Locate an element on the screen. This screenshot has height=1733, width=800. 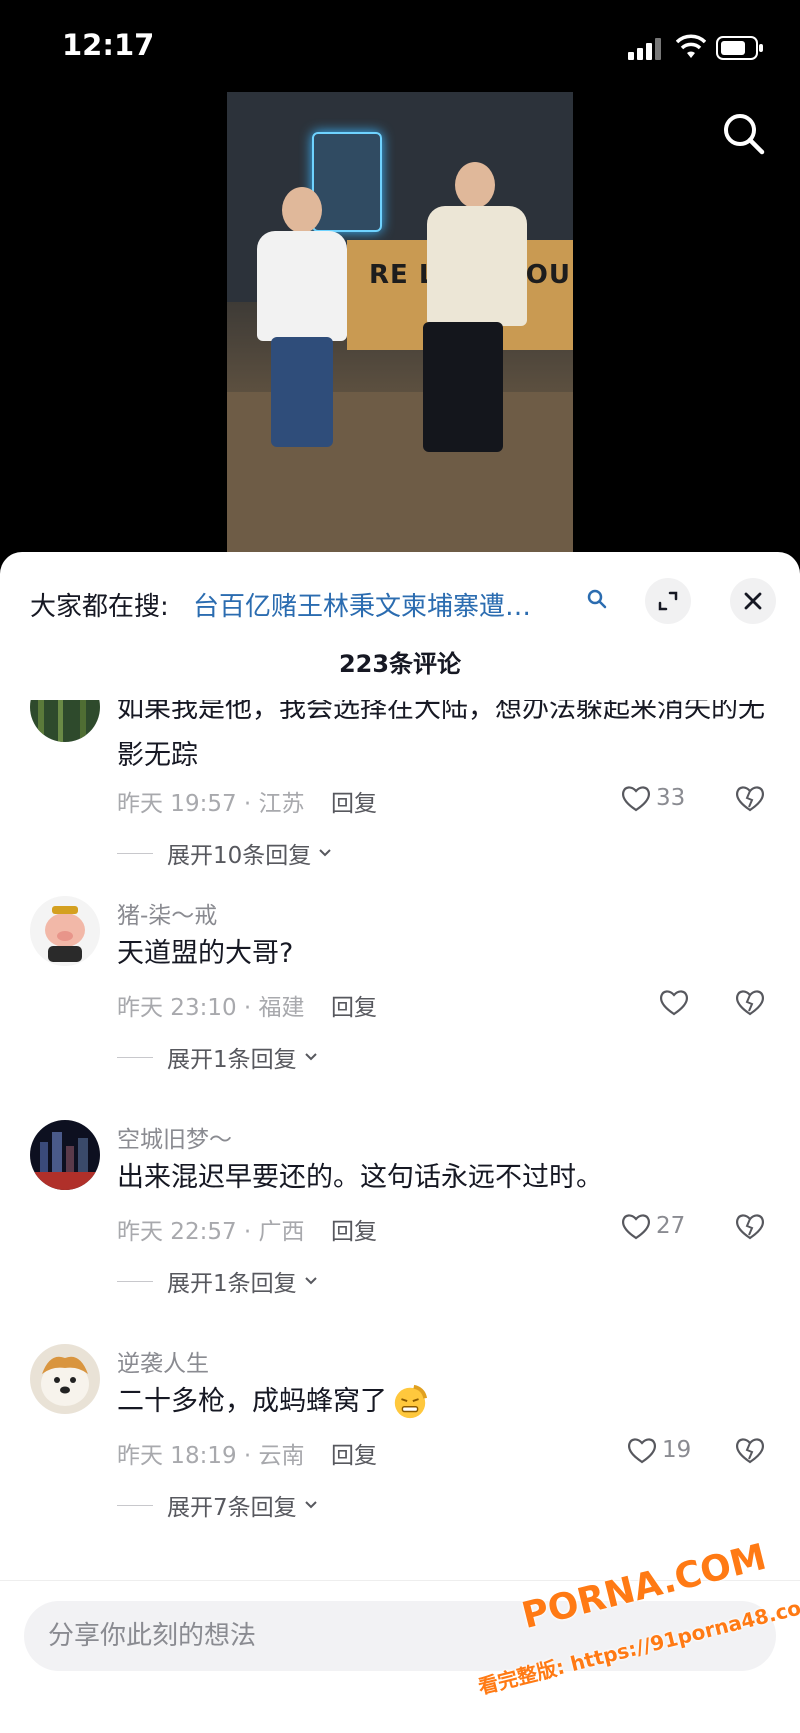
comment-meta: 昨天 18:19 · 云南 is located at coordinates (211, 1456).